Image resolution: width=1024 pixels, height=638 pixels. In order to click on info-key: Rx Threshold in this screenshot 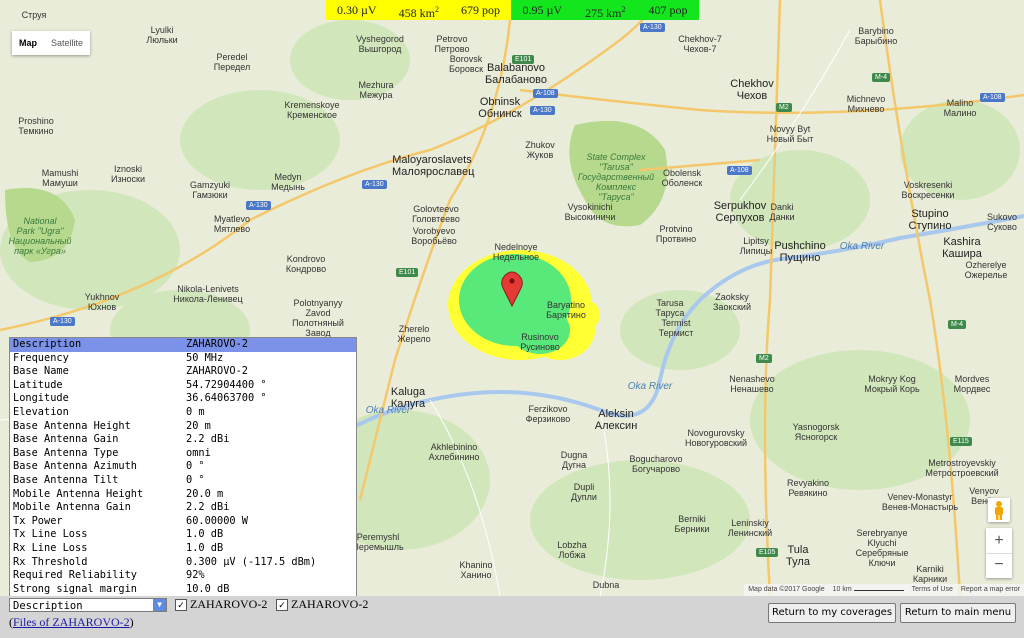, I will do `click(50, 561)`.